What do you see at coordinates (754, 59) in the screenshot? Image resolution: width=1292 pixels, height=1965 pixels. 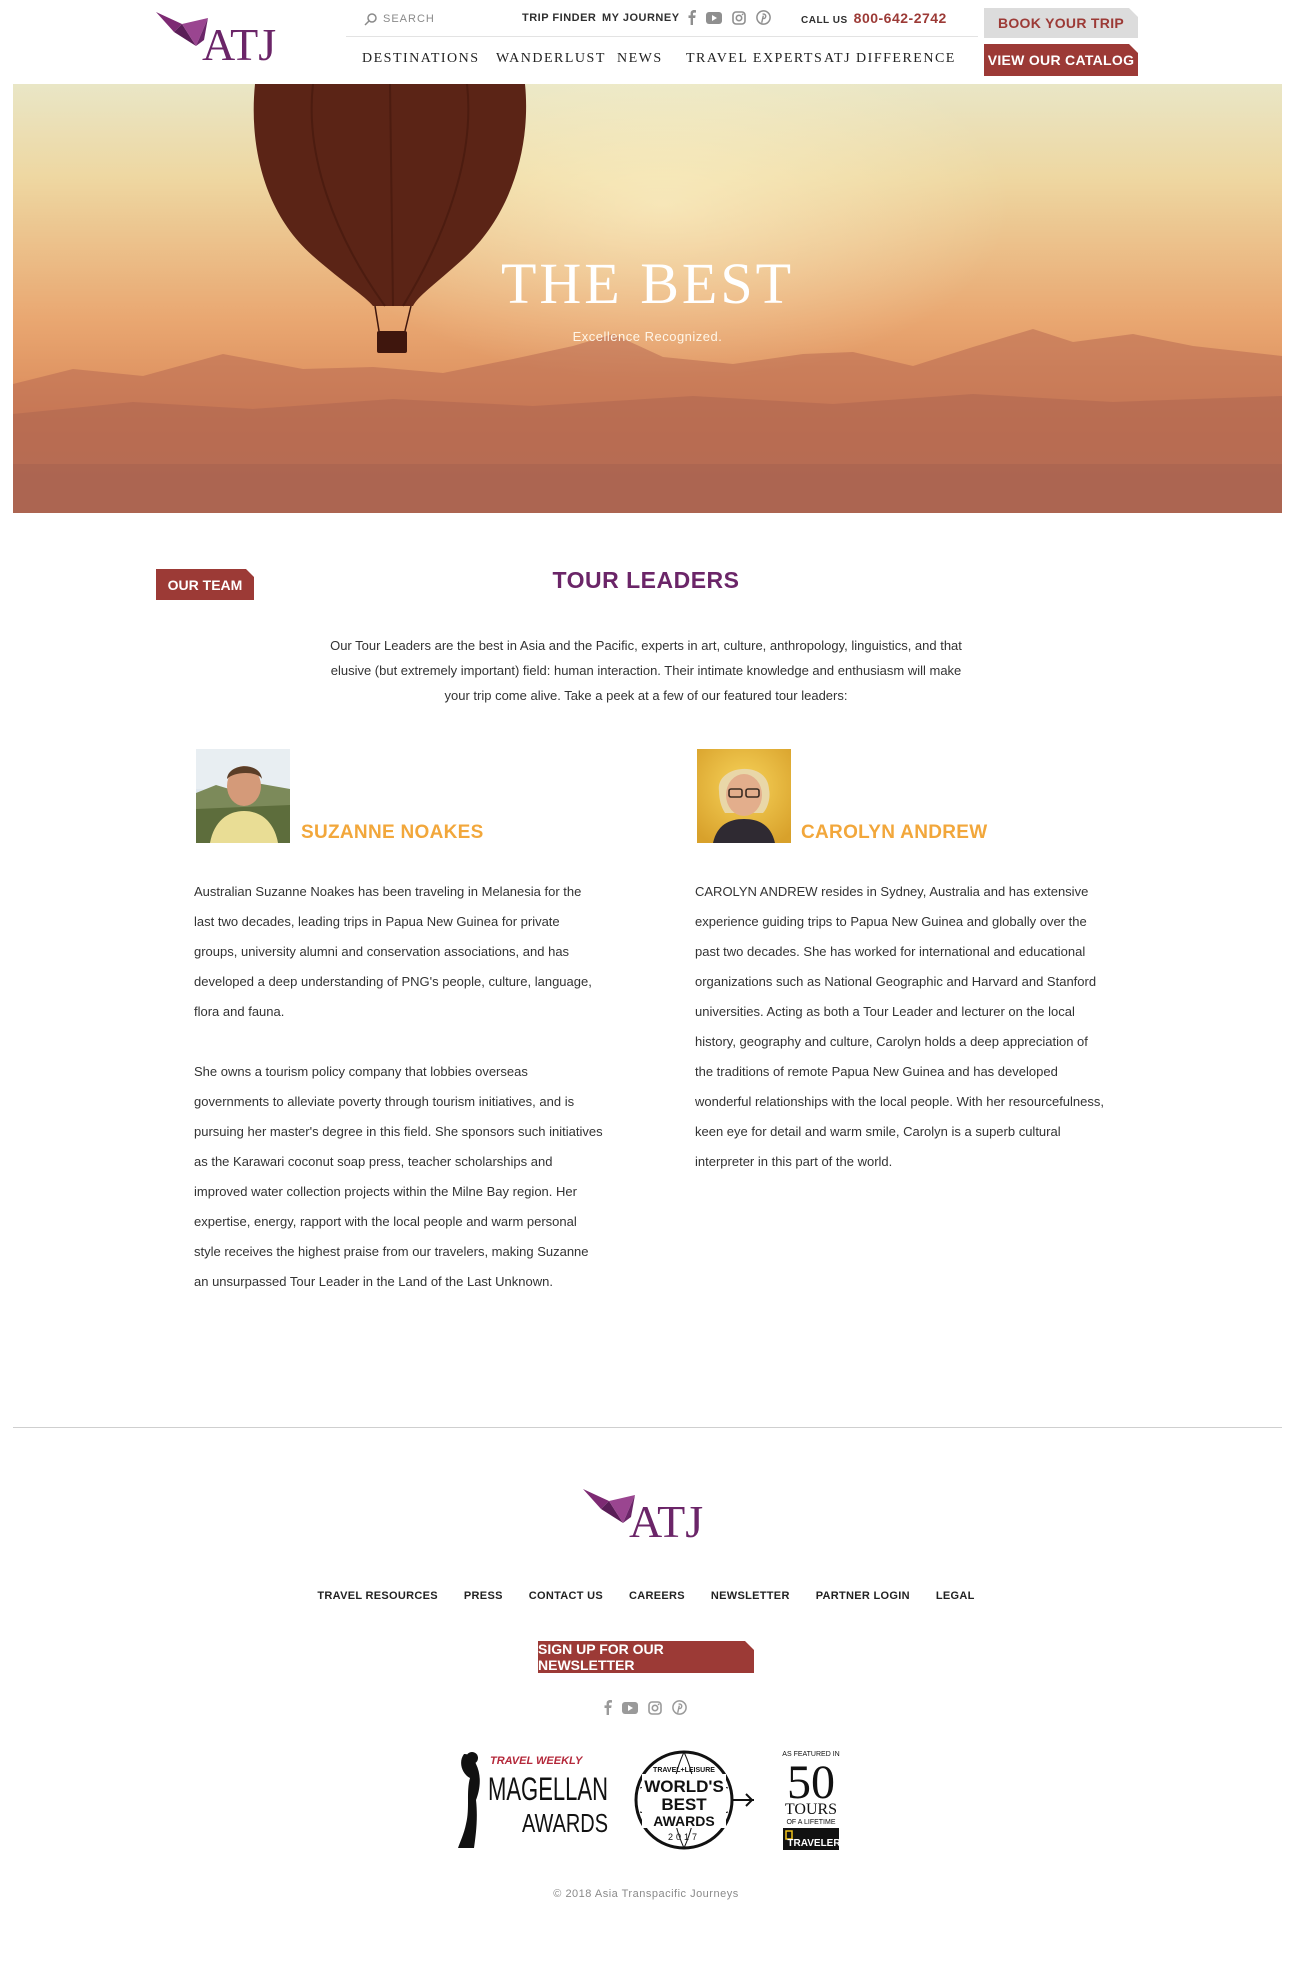 I see `nav-travel-experts: TRAVEL EXPERTS` at bounding box center [754, 59].